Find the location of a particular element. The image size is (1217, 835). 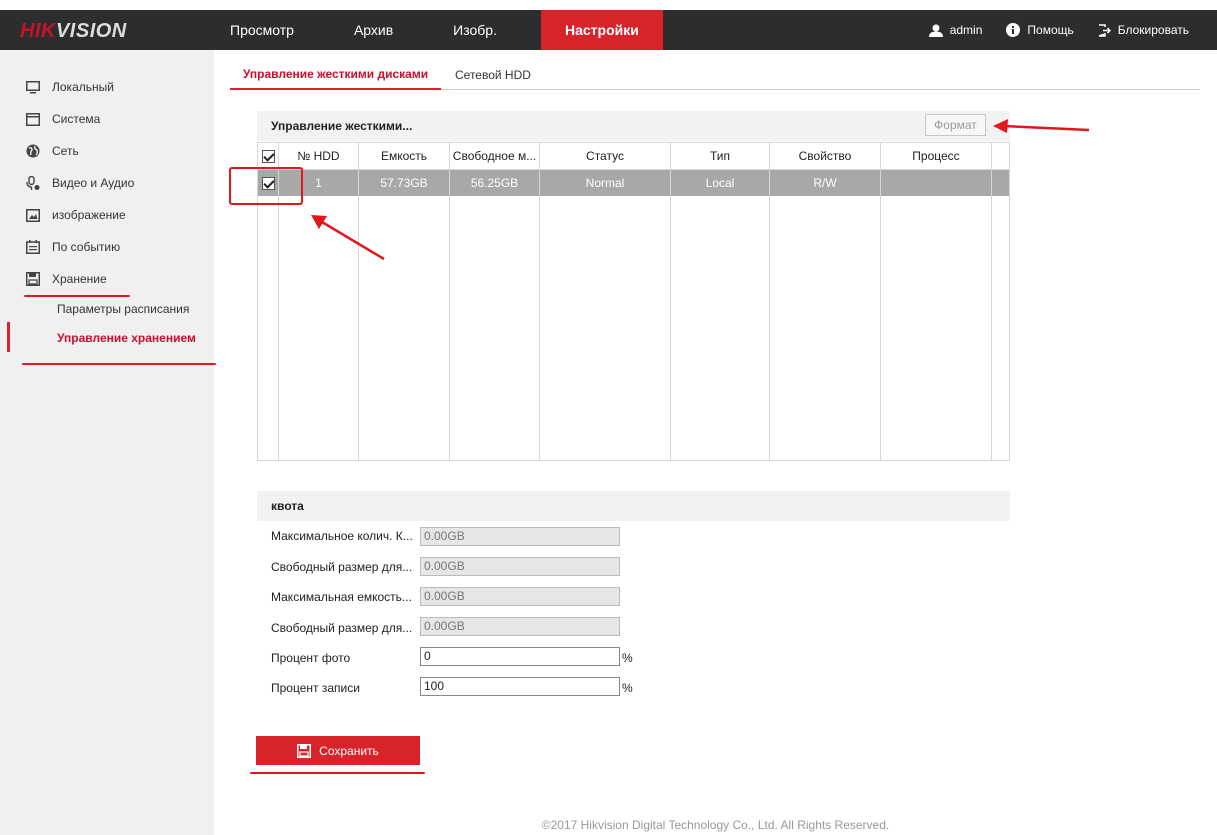

sidebar-item-system: Система is located at coordinates (63, 119).